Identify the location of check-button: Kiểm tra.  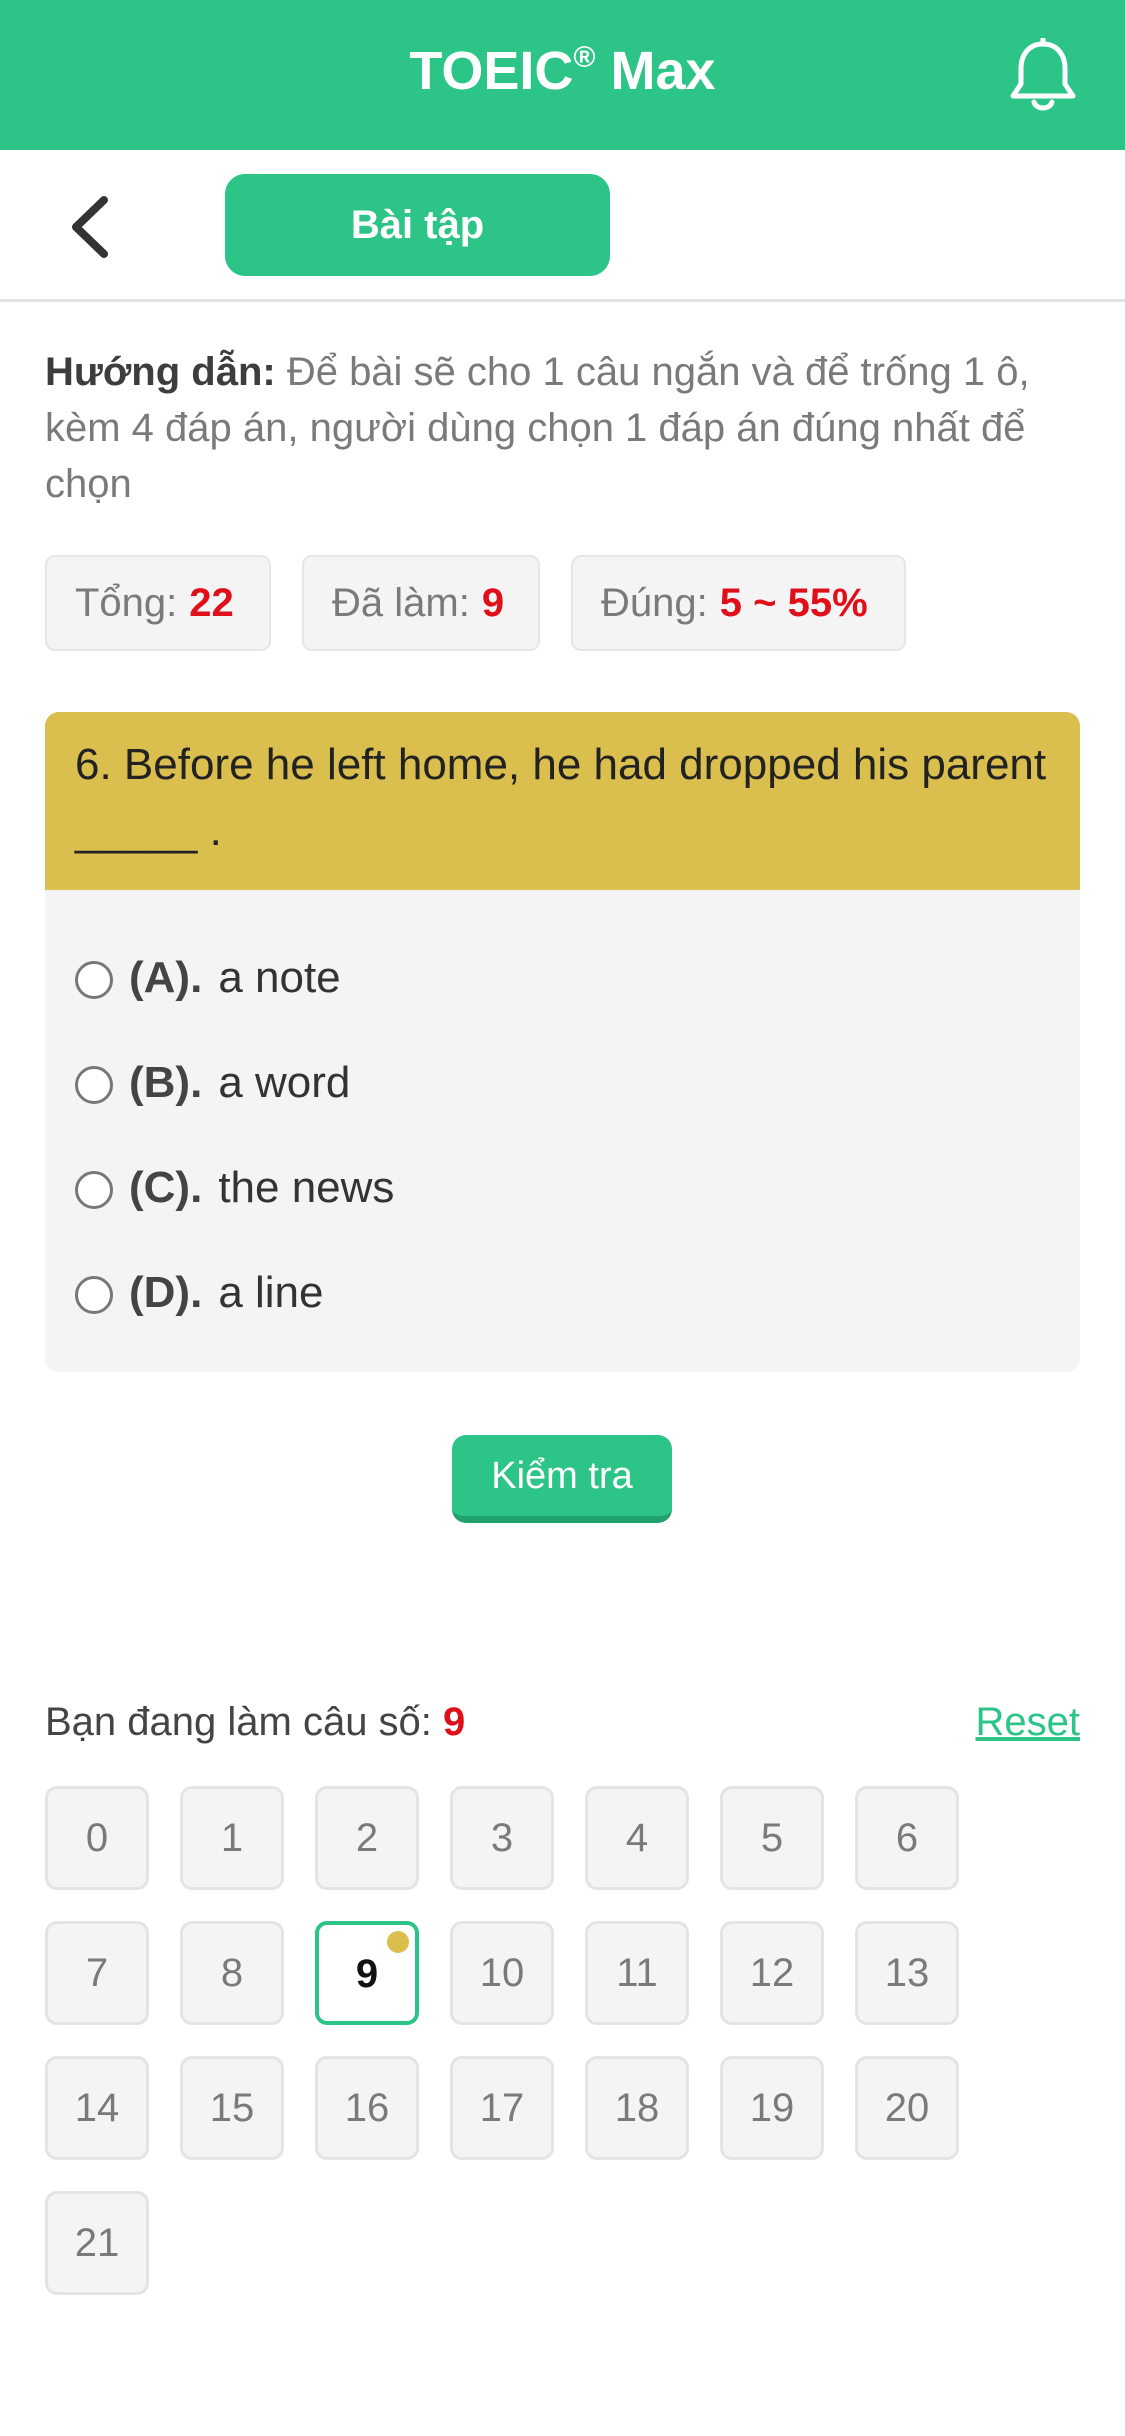
(562, 1479).